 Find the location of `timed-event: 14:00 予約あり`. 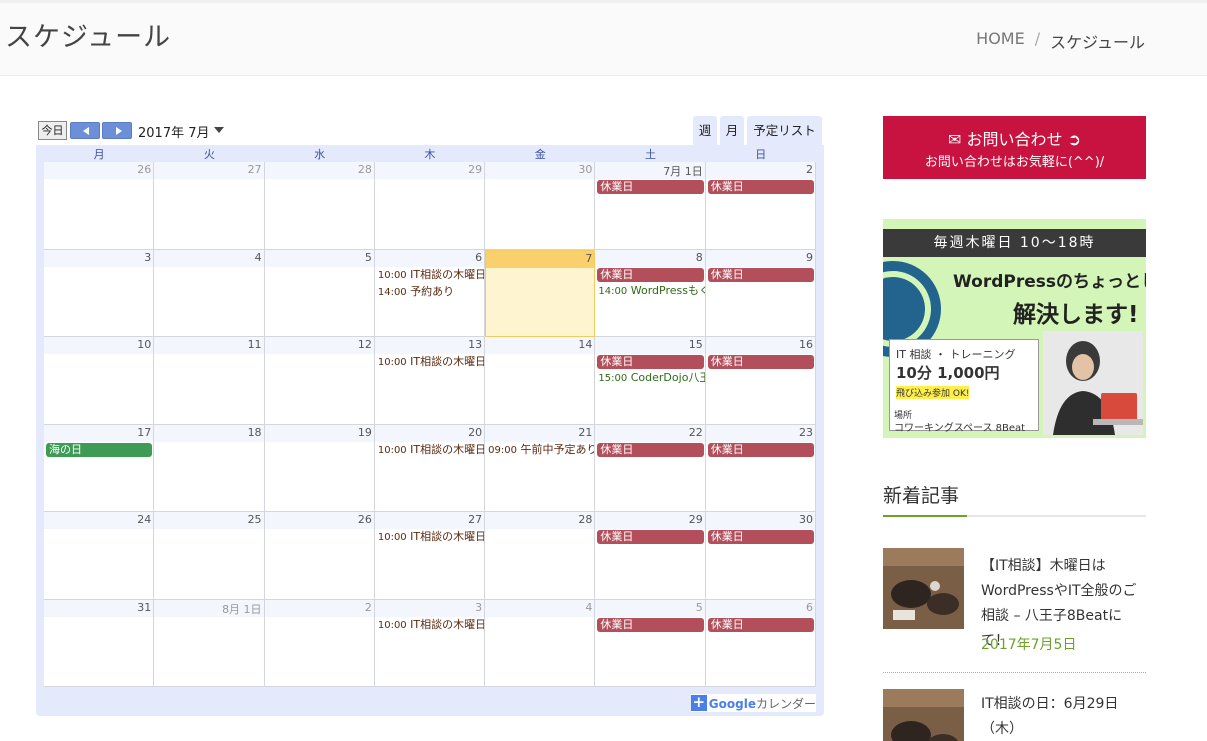

timed-event: 14:00 予約あり is located at coordinates (431, 292).